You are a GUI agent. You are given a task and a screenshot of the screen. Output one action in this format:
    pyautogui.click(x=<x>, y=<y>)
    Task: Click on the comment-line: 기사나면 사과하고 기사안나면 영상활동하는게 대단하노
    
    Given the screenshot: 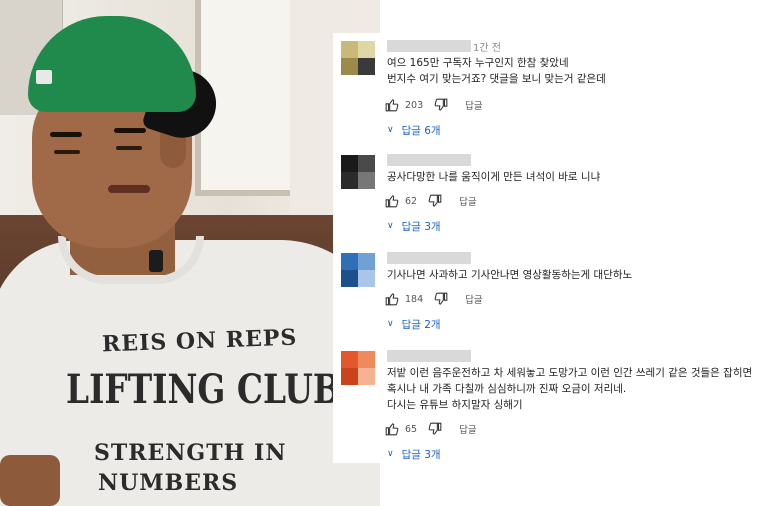 What is the action you would take?
    pyautogui.click(x=510, y=275)
    